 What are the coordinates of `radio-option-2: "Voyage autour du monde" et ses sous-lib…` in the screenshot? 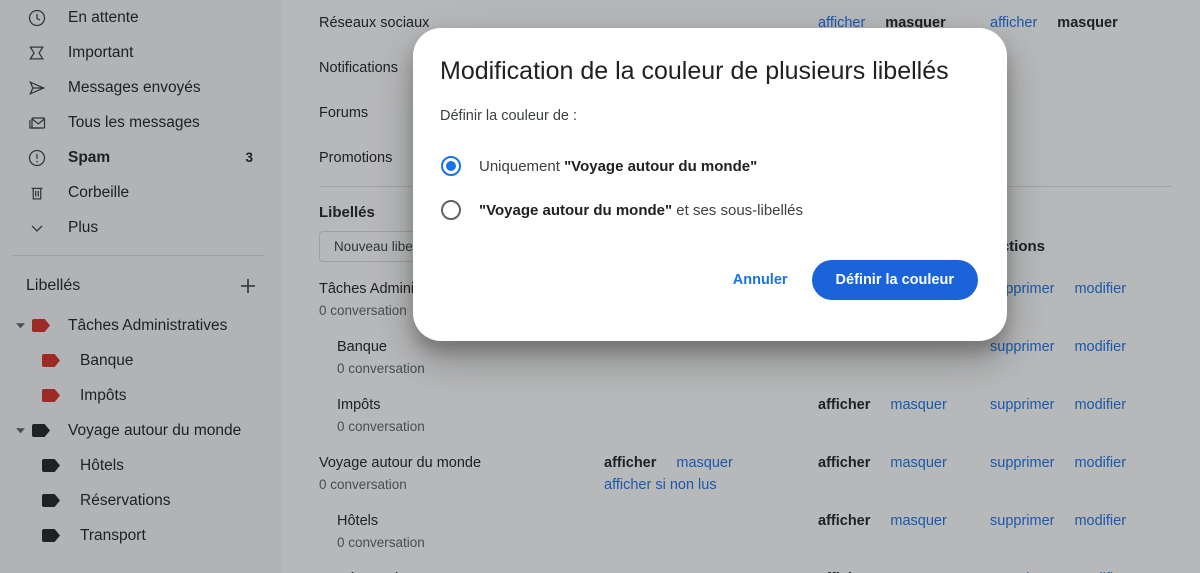 It's located at (710, 210).